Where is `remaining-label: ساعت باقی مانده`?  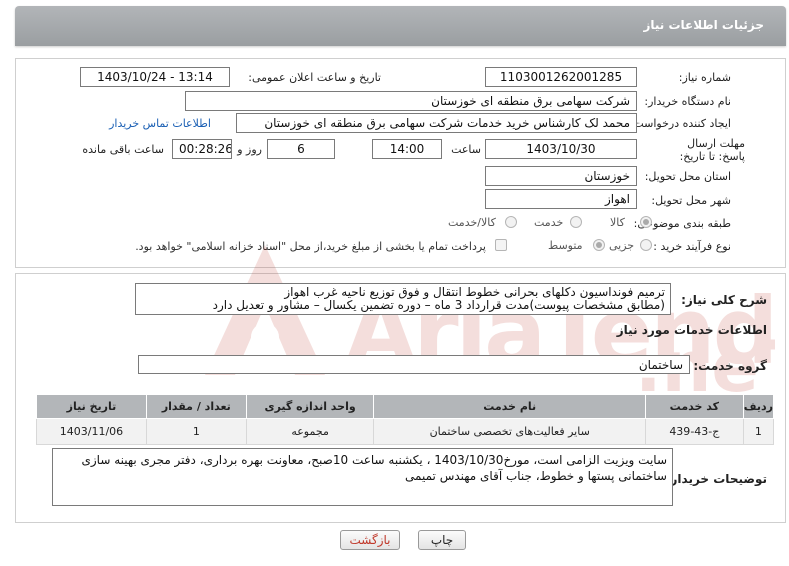
remaining-label: ساعت باقی مانده is located at coordinates (123, 149).